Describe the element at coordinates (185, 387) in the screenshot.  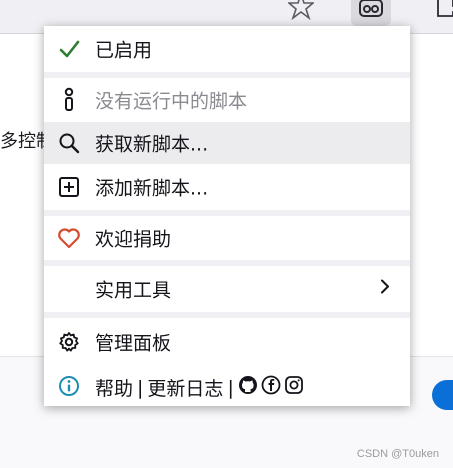
I see `changelog-link: 更新日志` at that location.